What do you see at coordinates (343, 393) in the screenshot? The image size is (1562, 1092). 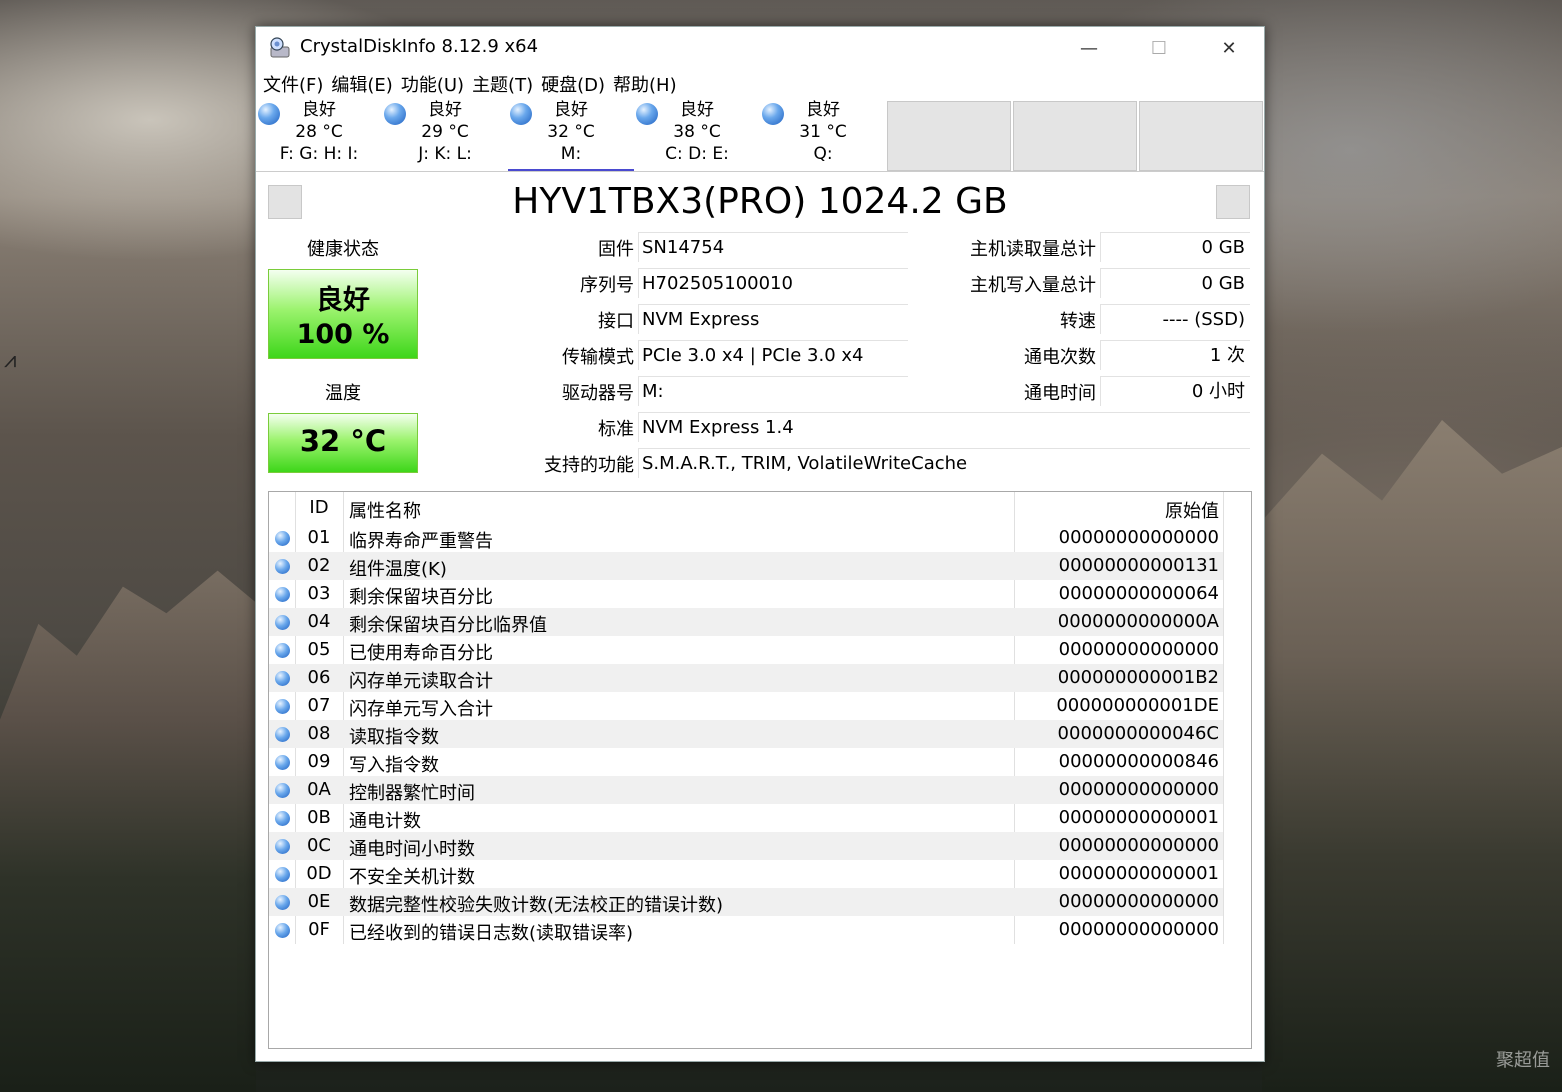 I see `temperature-label: 温度` at bounding box center [343, 393].